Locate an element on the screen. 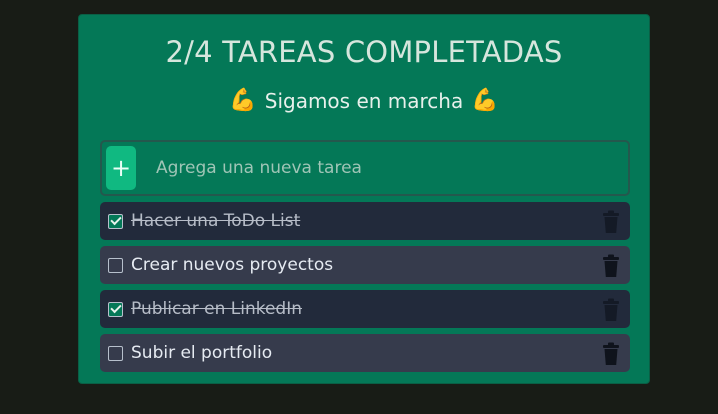 This screenshot has width=718, height=414. new-task-input is located at coordinates (376, 168).